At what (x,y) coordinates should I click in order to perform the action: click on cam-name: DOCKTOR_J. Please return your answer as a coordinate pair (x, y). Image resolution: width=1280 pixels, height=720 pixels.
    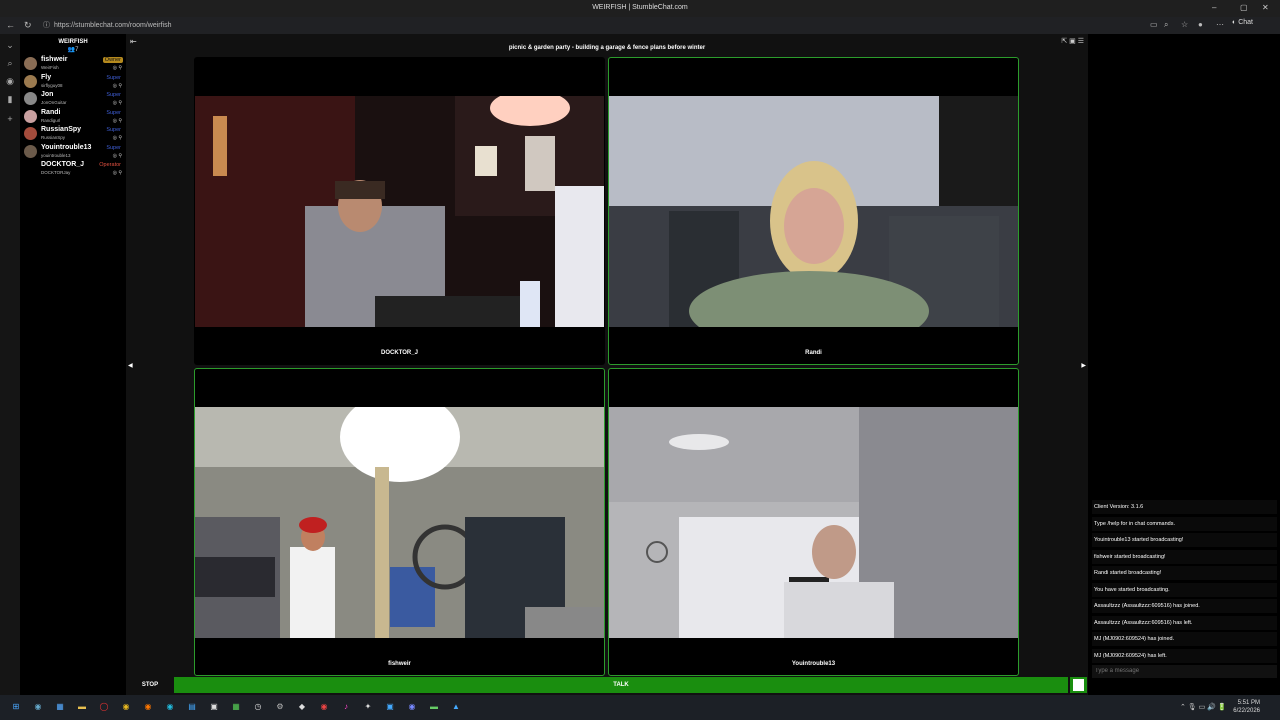
    Looking at the image, I should click on (399, 353).